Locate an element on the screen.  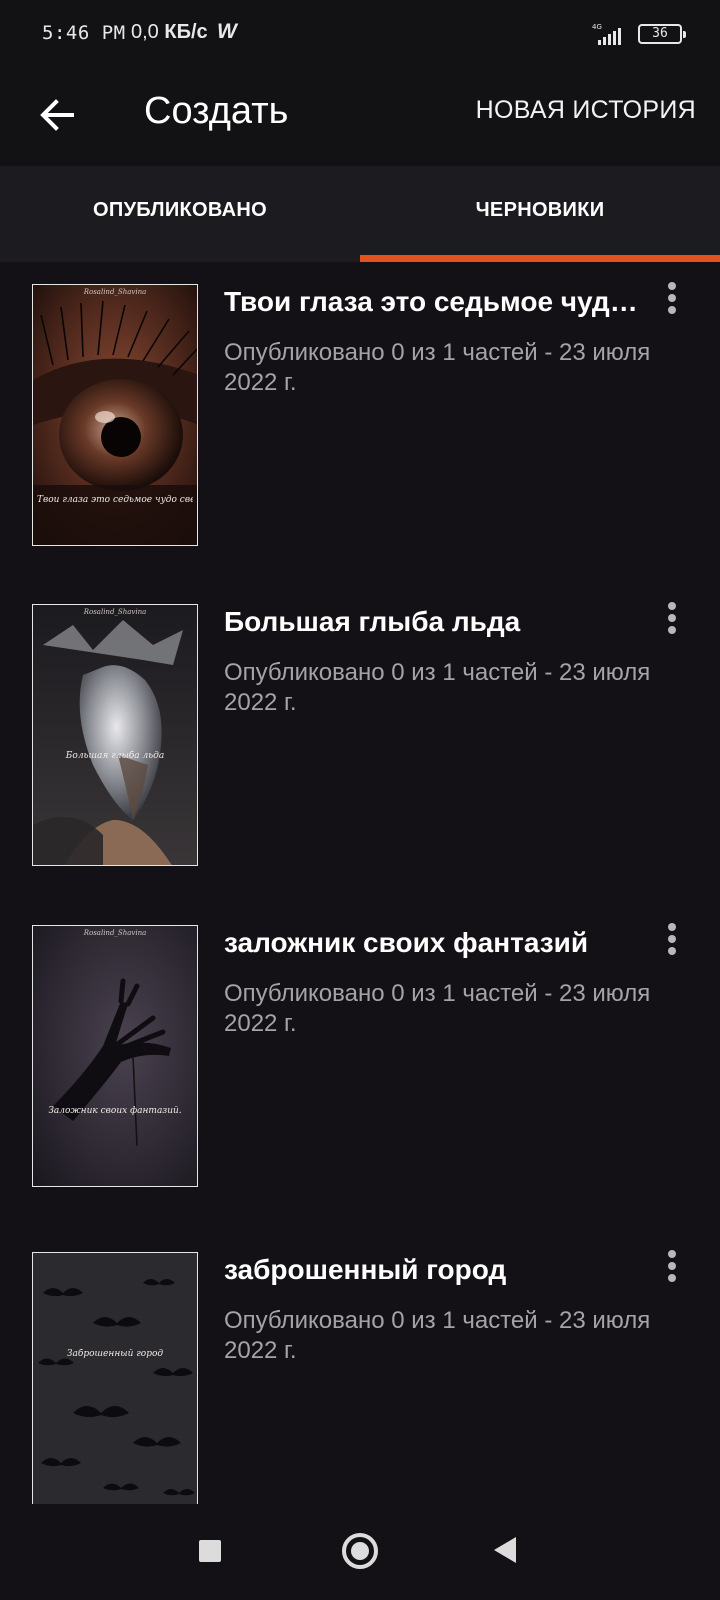
signal-icon: 4G is located at coordinates (606, 34).